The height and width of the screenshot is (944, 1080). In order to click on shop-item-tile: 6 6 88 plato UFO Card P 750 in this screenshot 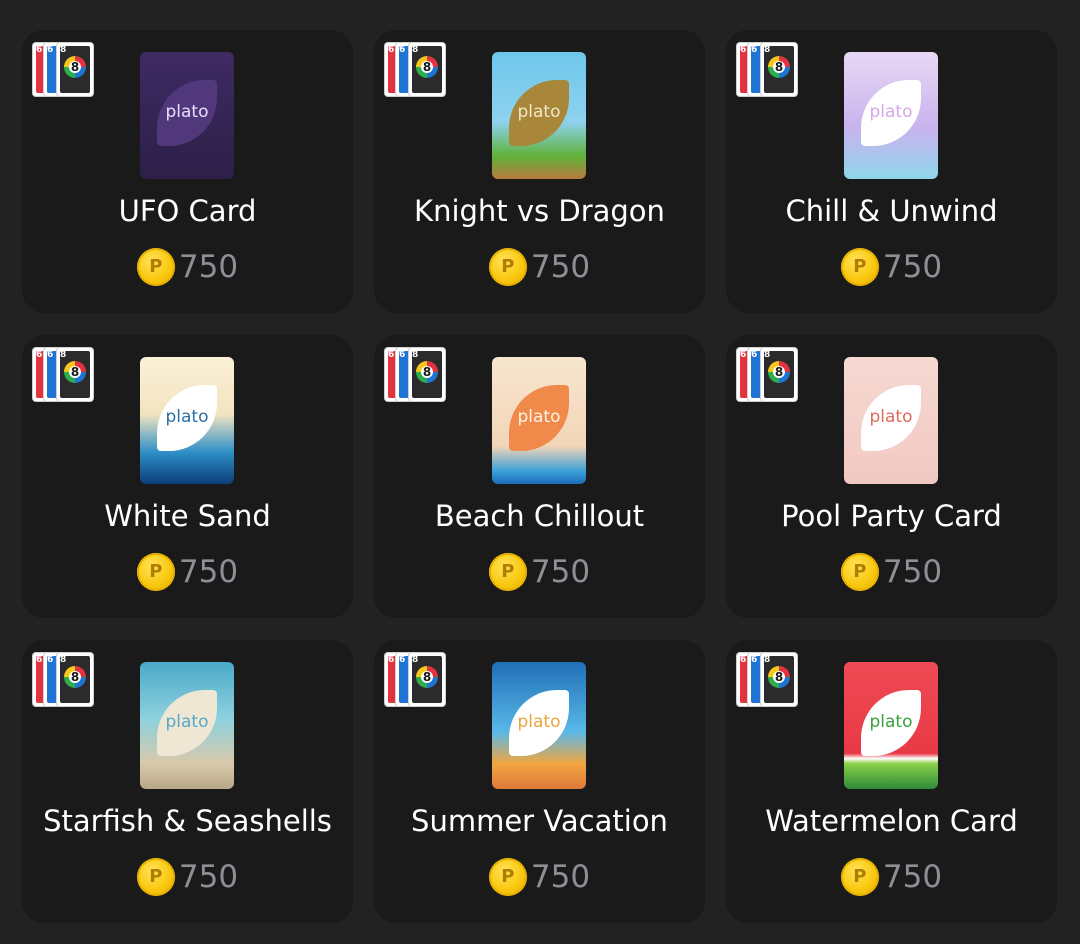, I will do `click(187, 171)`.